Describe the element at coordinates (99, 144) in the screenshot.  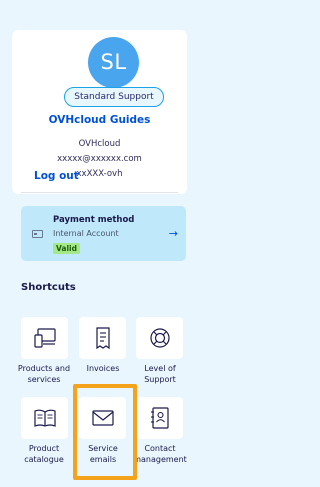
I see `company-name: OVHcloud` at that location.